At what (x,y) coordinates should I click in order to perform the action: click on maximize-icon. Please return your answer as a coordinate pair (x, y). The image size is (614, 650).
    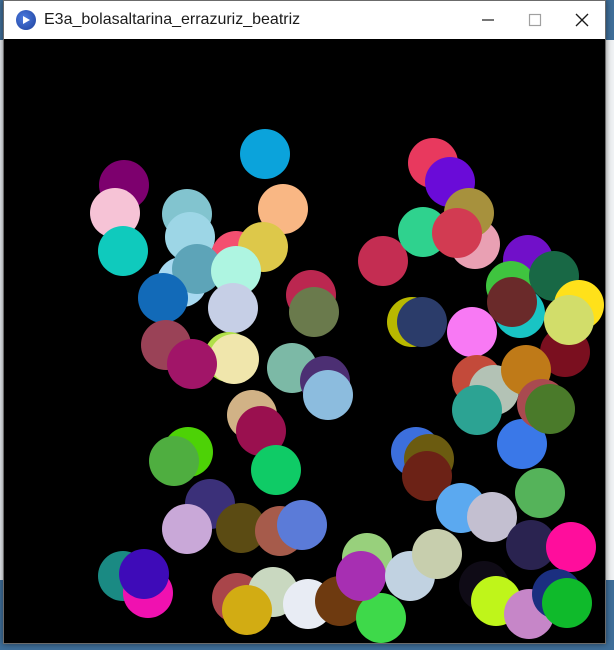
    Looking at the image, I should click on (534, 20).